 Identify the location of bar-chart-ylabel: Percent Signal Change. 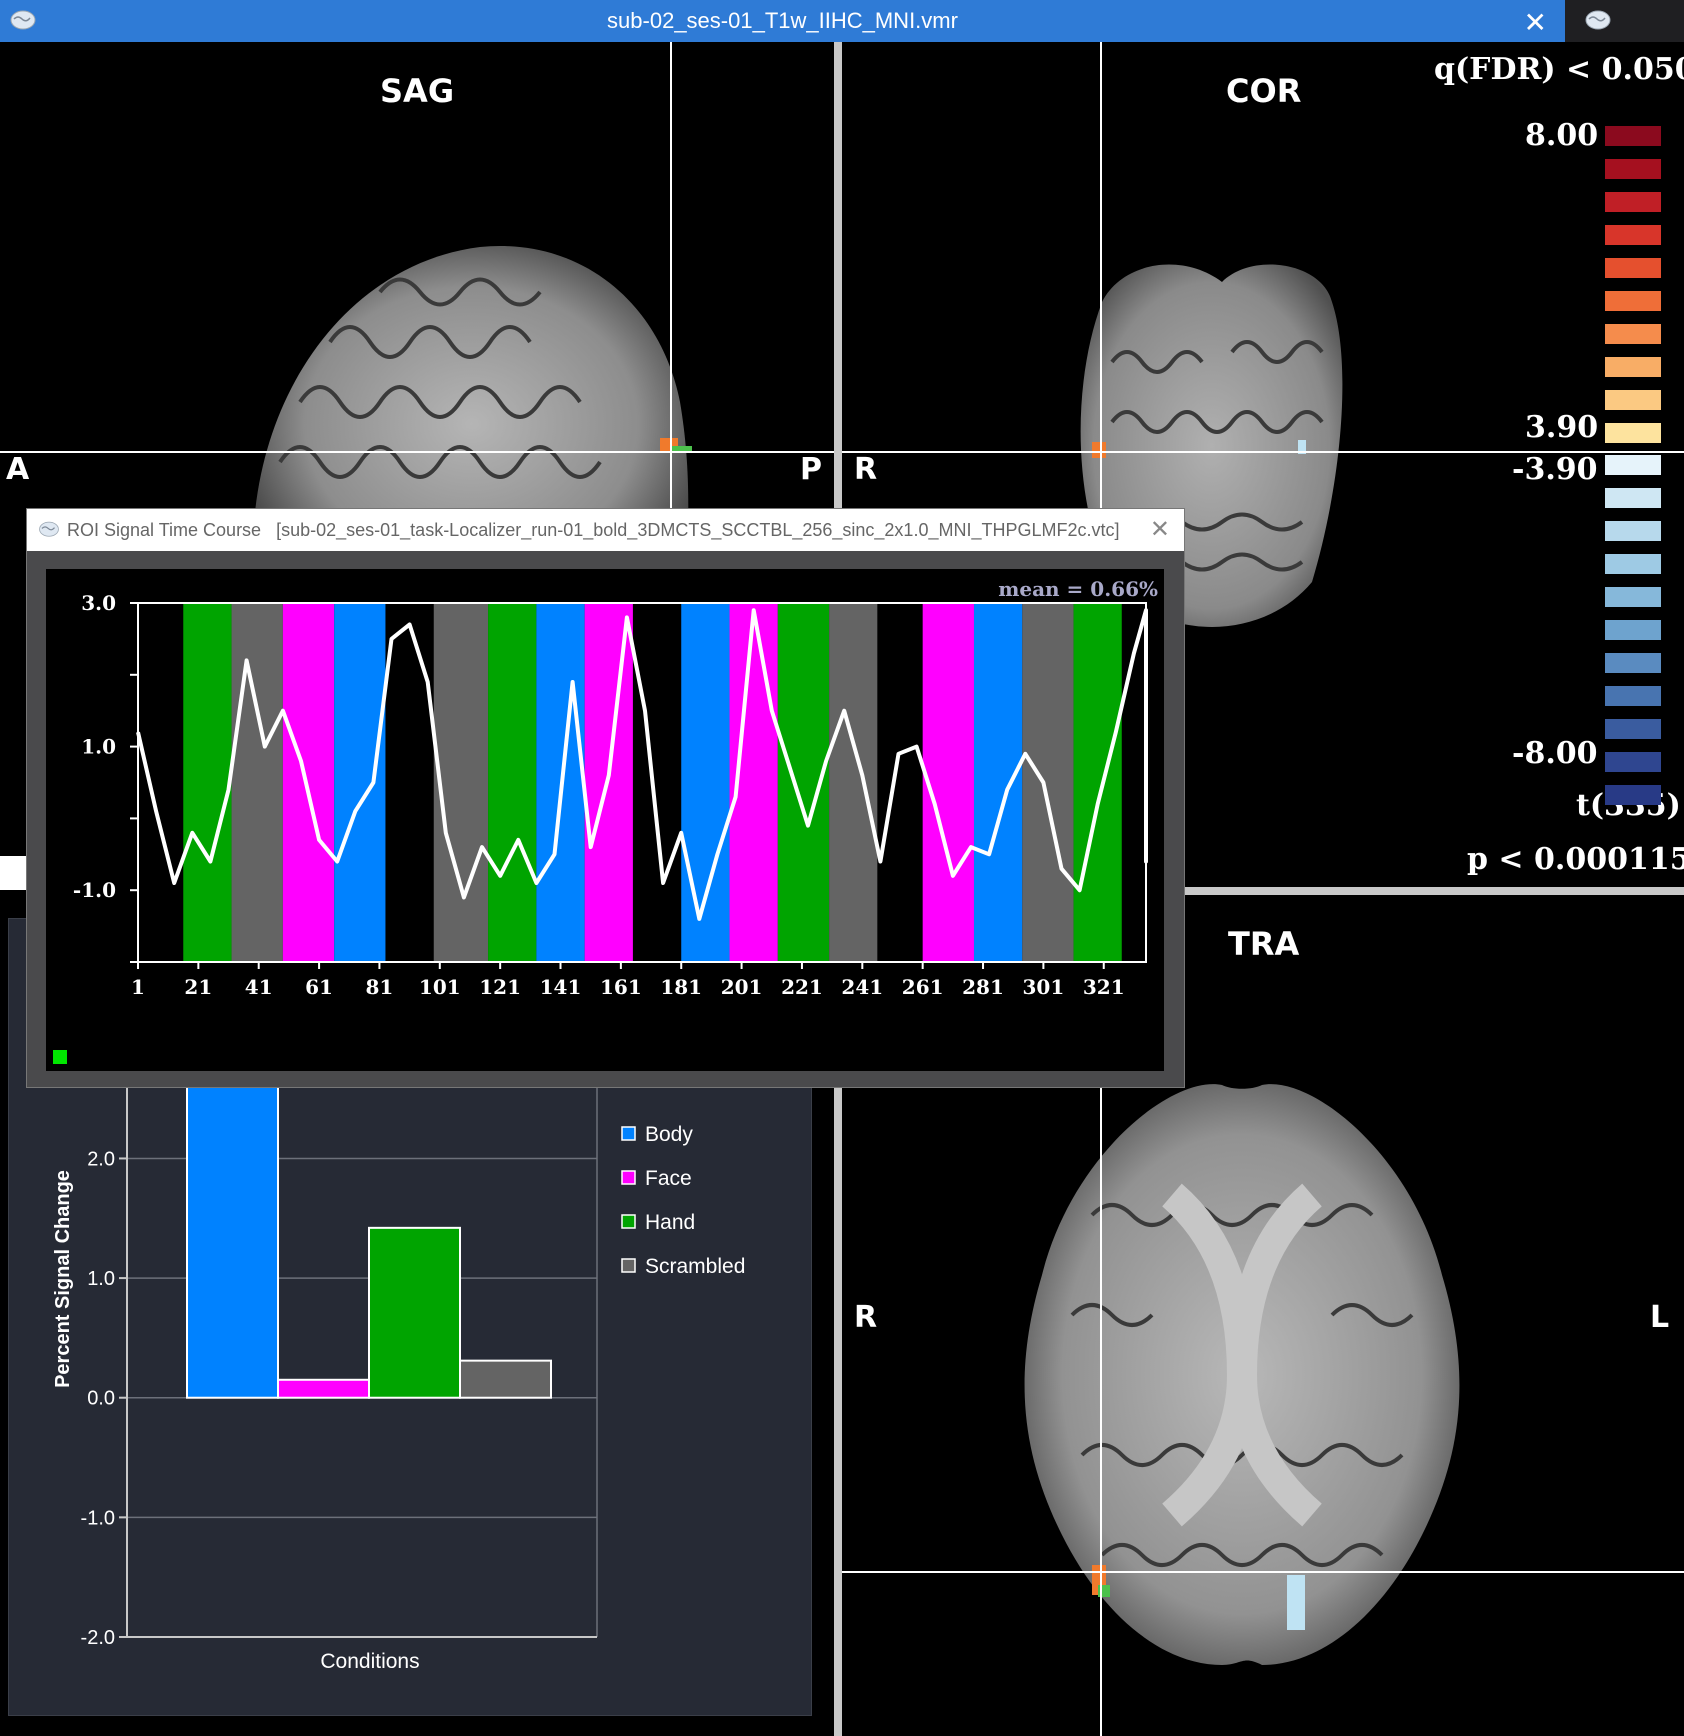
(63, 1279).